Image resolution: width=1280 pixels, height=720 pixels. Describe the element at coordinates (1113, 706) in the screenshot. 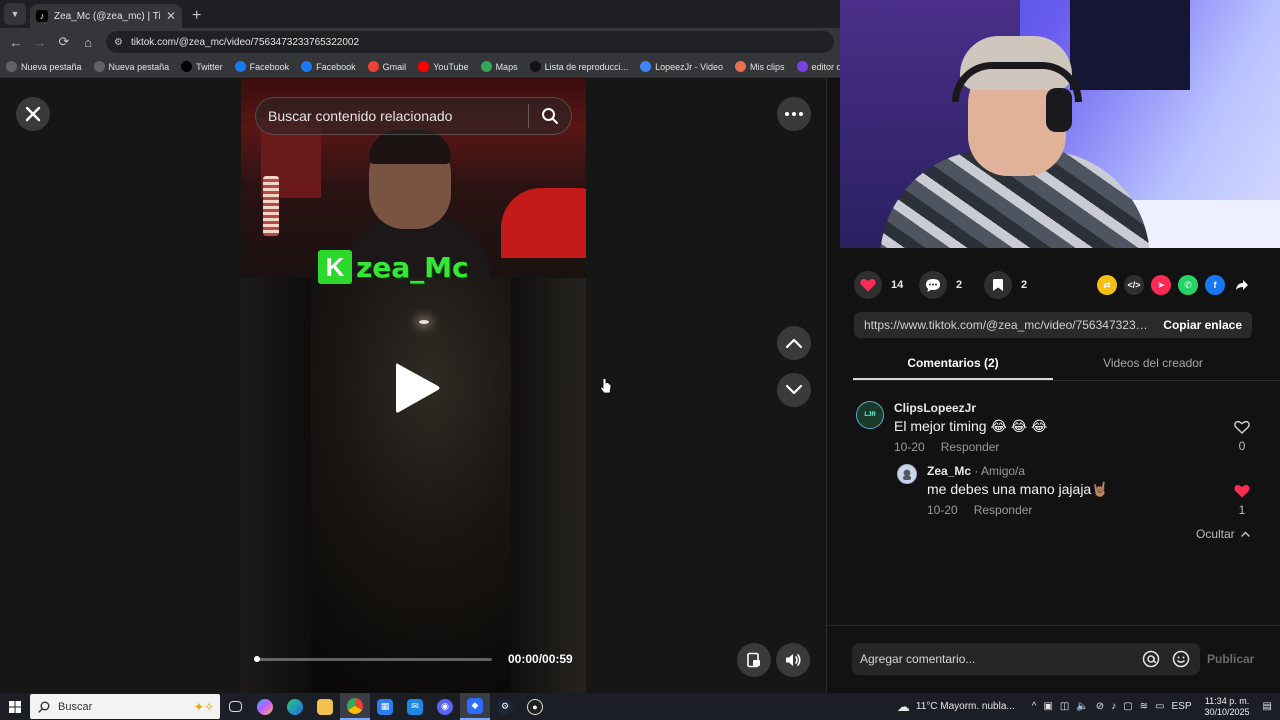

I see `microphone-icon: ♪` at that location.